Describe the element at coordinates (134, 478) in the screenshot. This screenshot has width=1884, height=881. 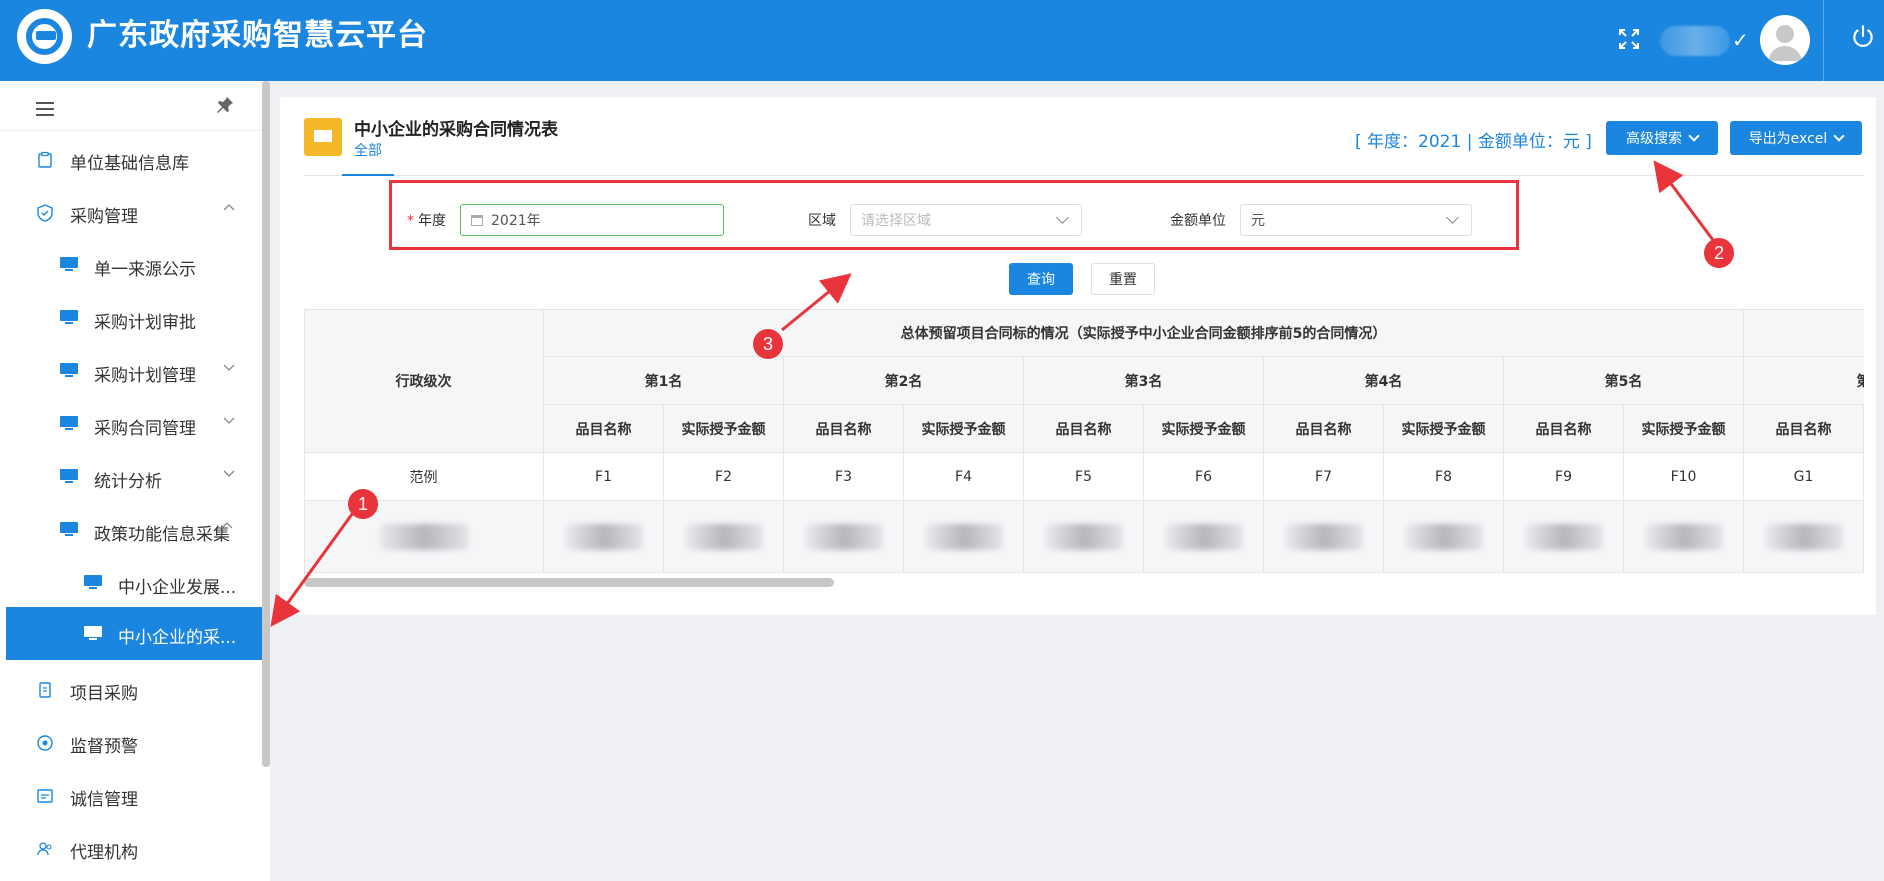
I see `sidebar-item-statistics: 统计分析` at that location.